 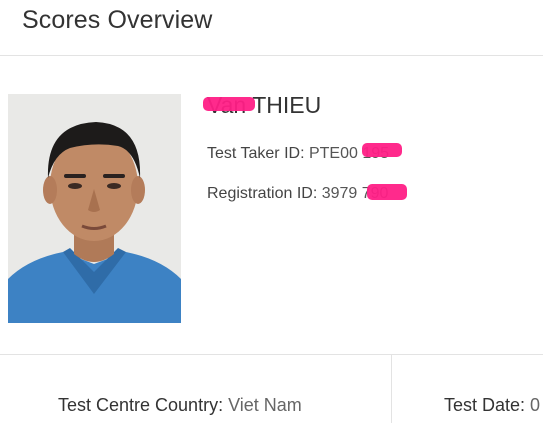 I want to click on registration-id-label: Registration ID:, so click(x=264, y=193).